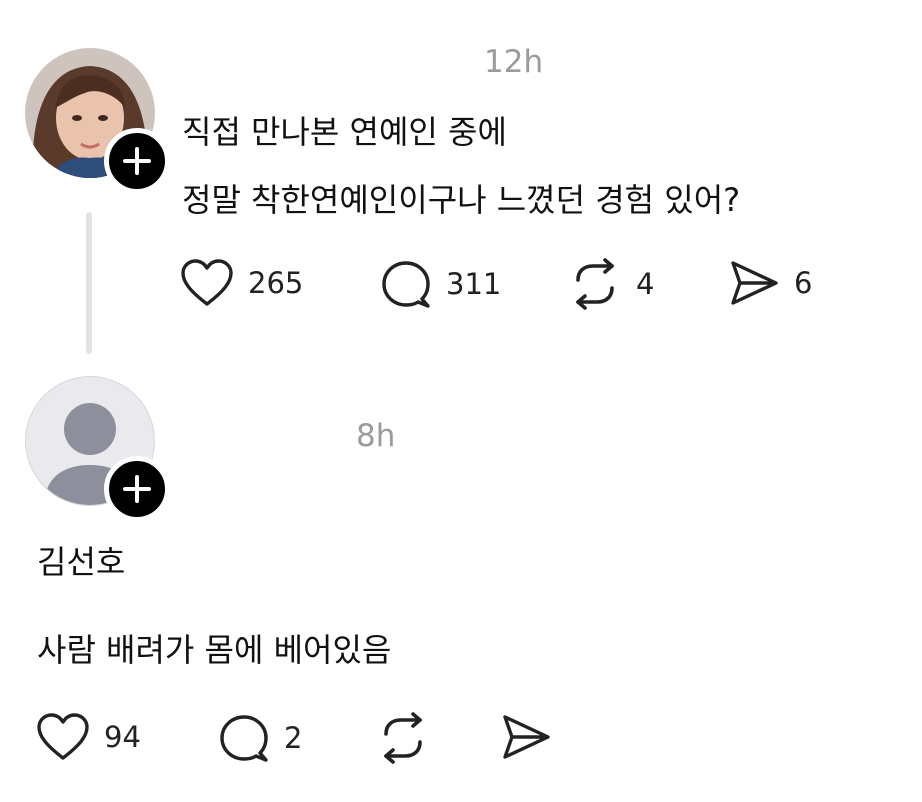  What do you see at coordinates (440, 284) in the screenshot?
I see `reply-button: 311` at bounding box center [440, 284].